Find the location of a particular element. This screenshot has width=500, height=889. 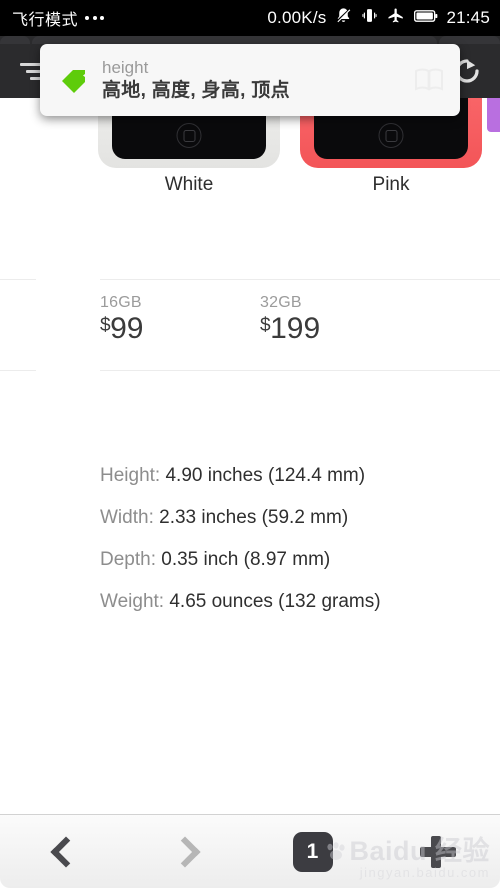

price-option-32gb: 32GB $199 is located at coordinates (290, 319).